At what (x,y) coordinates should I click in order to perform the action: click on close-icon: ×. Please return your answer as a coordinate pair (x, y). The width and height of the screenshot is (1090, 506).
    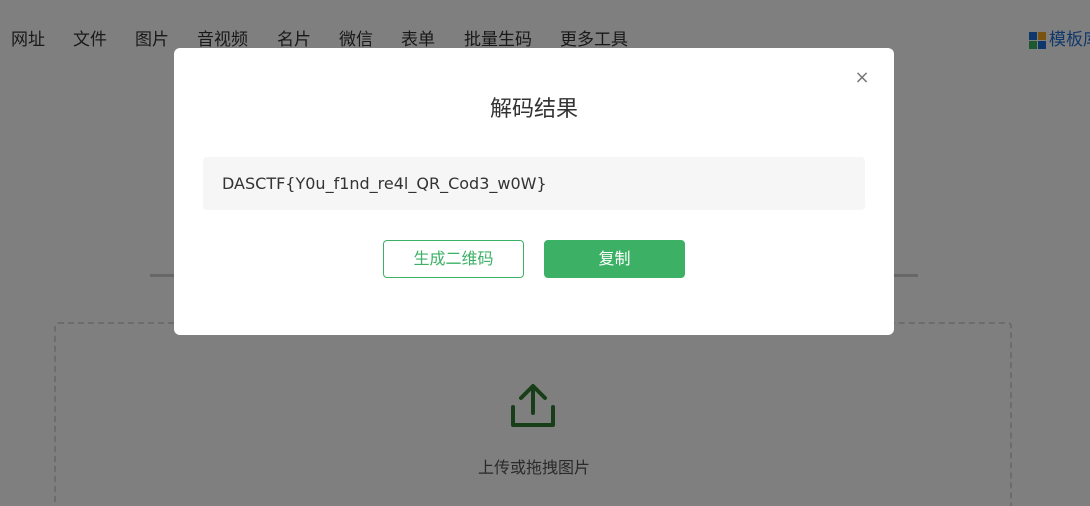
    Looking at the image, I should click on (862, 78).